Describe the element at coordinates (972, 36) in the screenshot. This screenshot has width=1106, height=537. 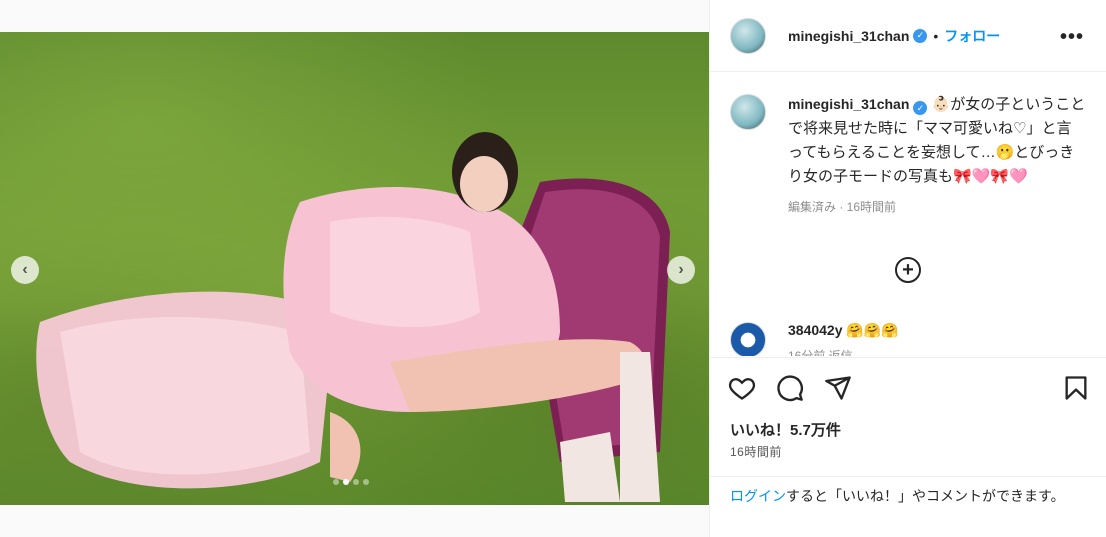
I see `follow-button: フォロー` at that location.